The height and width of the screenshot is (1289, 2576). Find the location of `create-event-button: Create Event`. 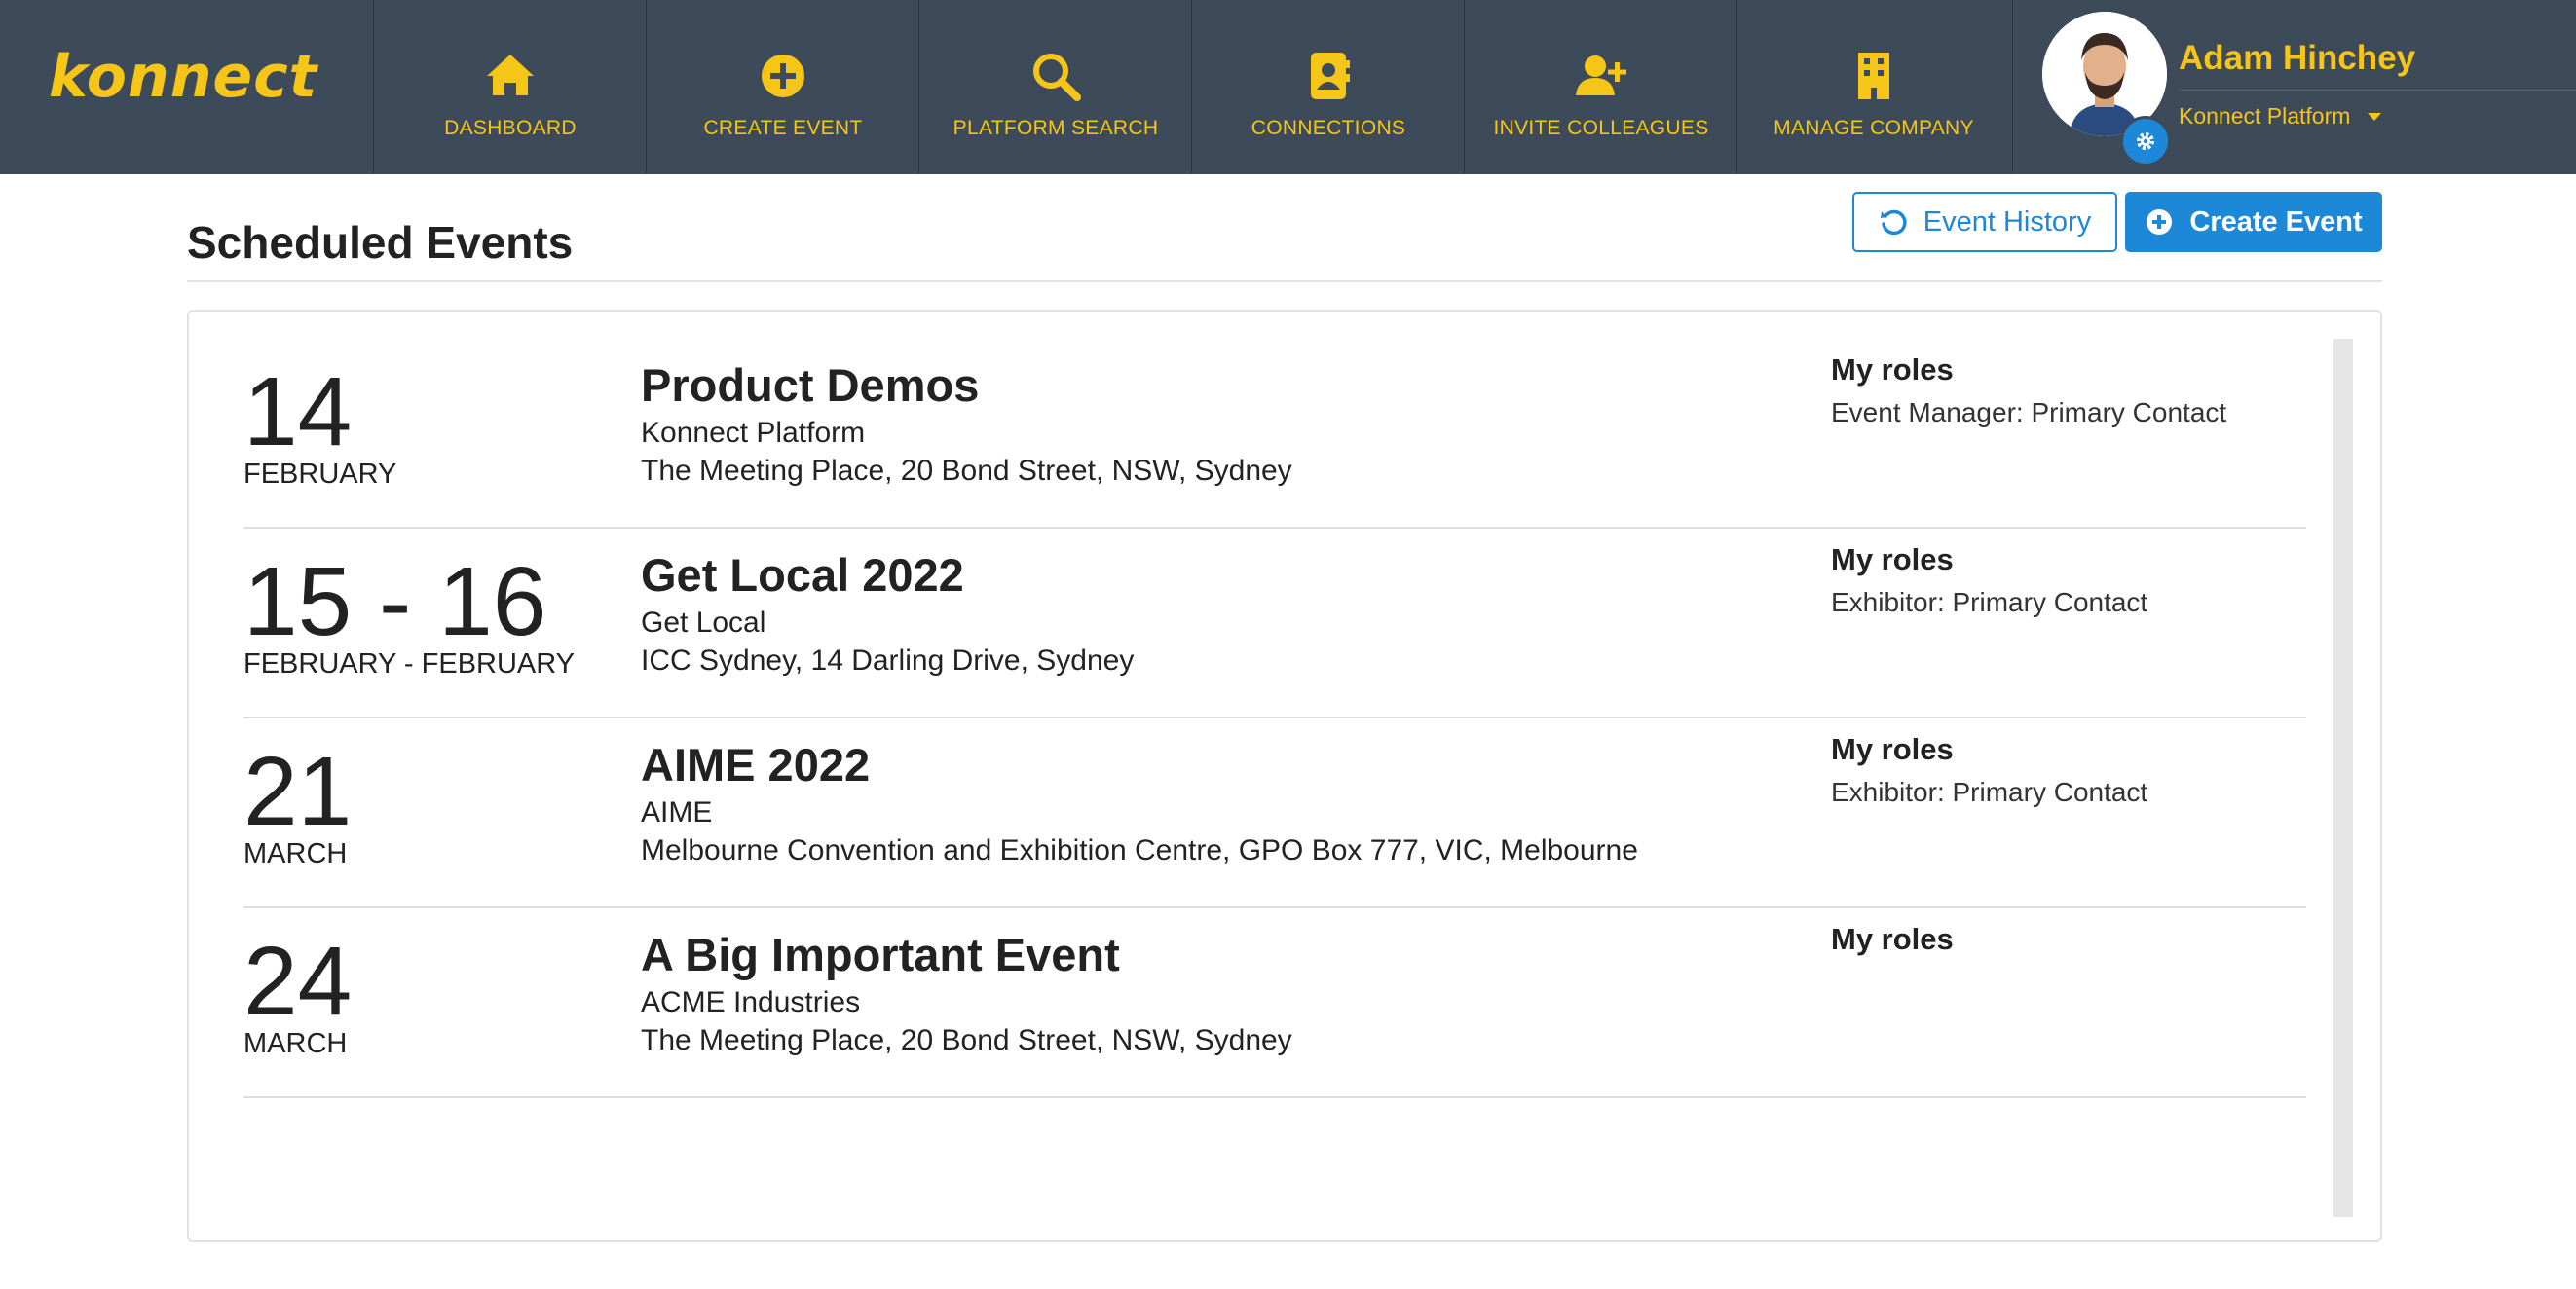

create-event-button: Create Event is located at coordinates (2253, 222).